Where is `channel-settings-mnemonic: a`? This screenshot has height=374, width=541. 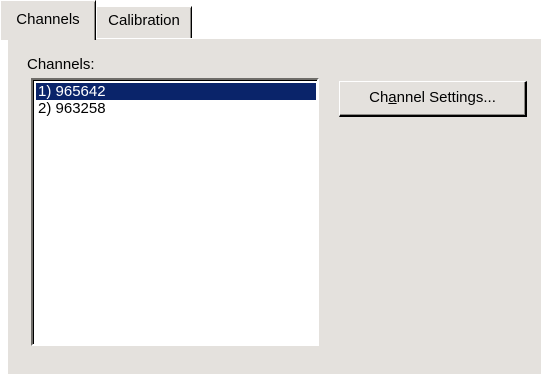 channel-settings-mnemonic: a is located at coordinates (392, 97).